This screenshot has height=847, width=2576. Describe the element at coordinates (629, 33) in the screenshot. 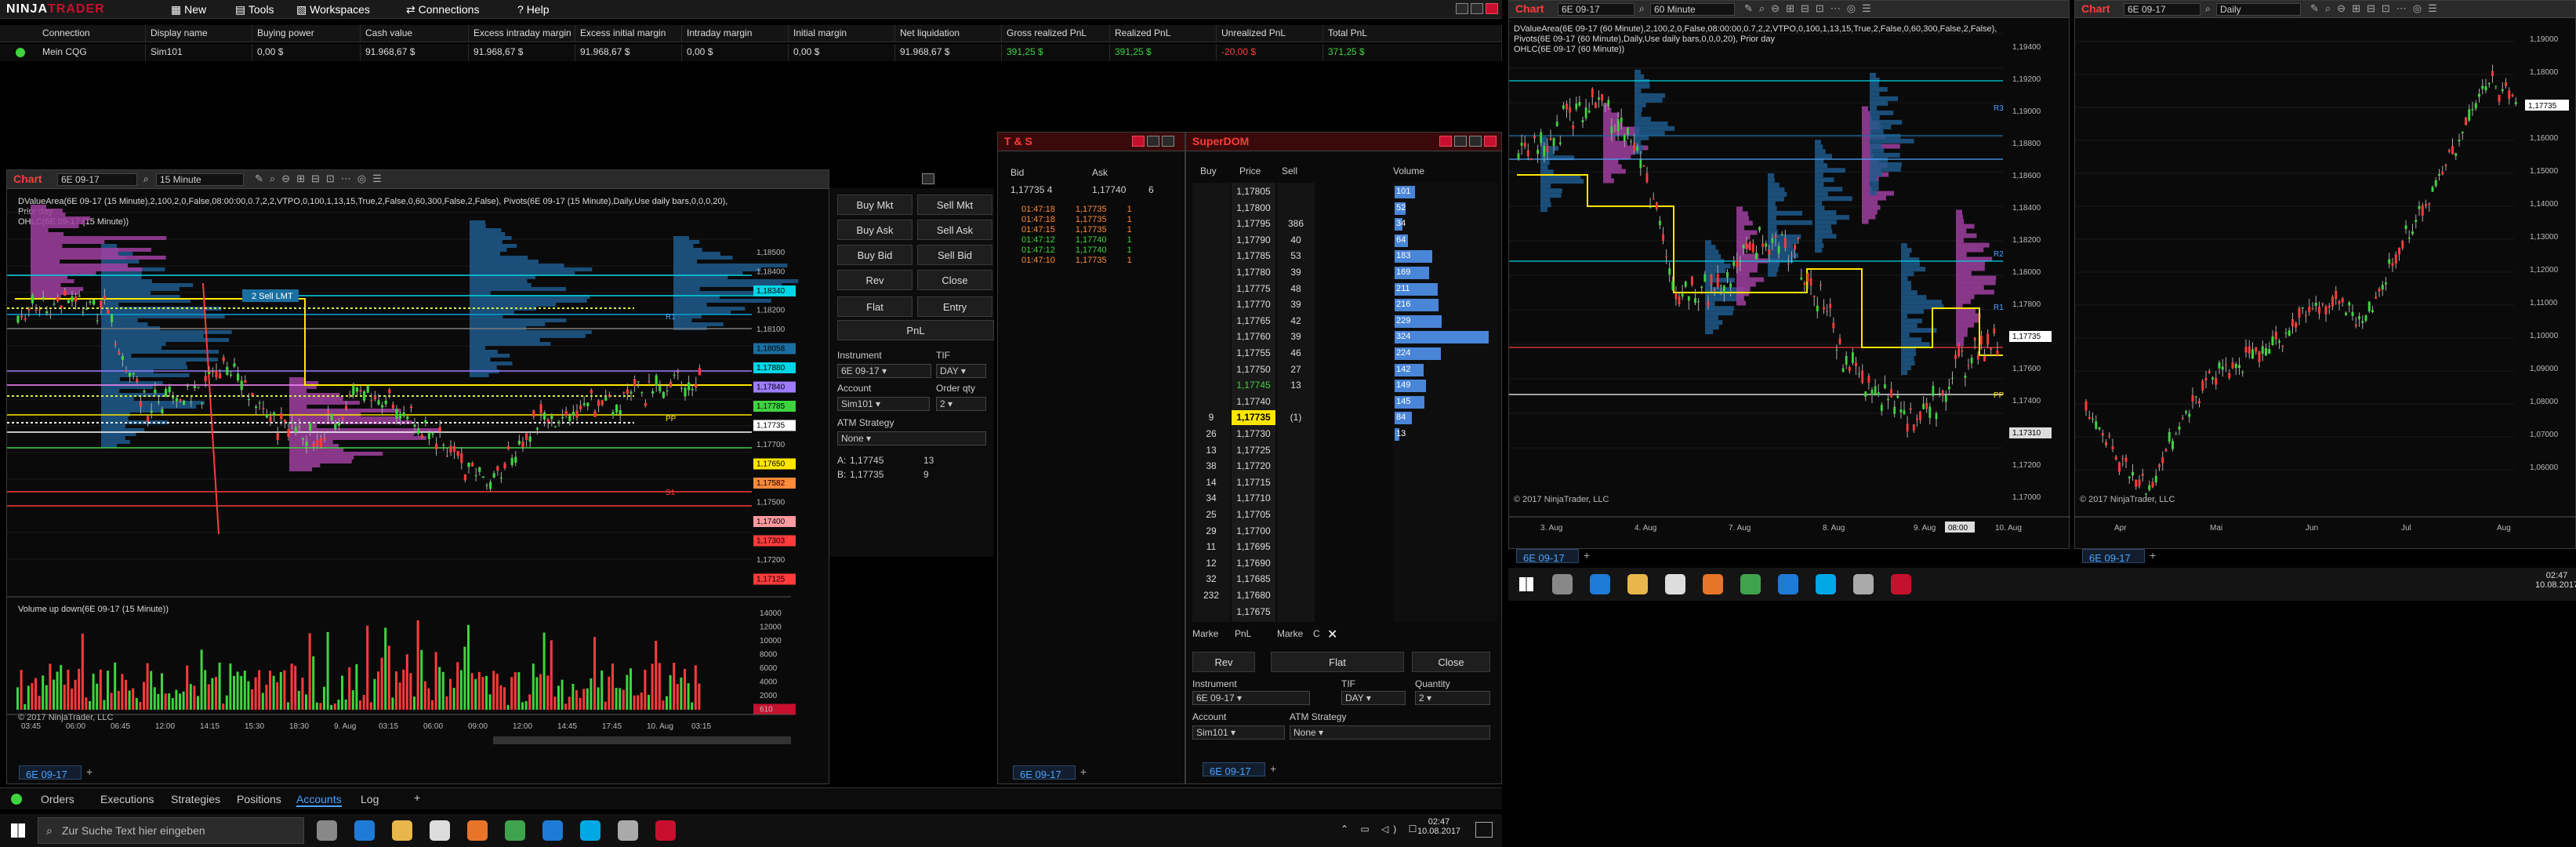

I see `column-header: Excess initial margin` at that location.